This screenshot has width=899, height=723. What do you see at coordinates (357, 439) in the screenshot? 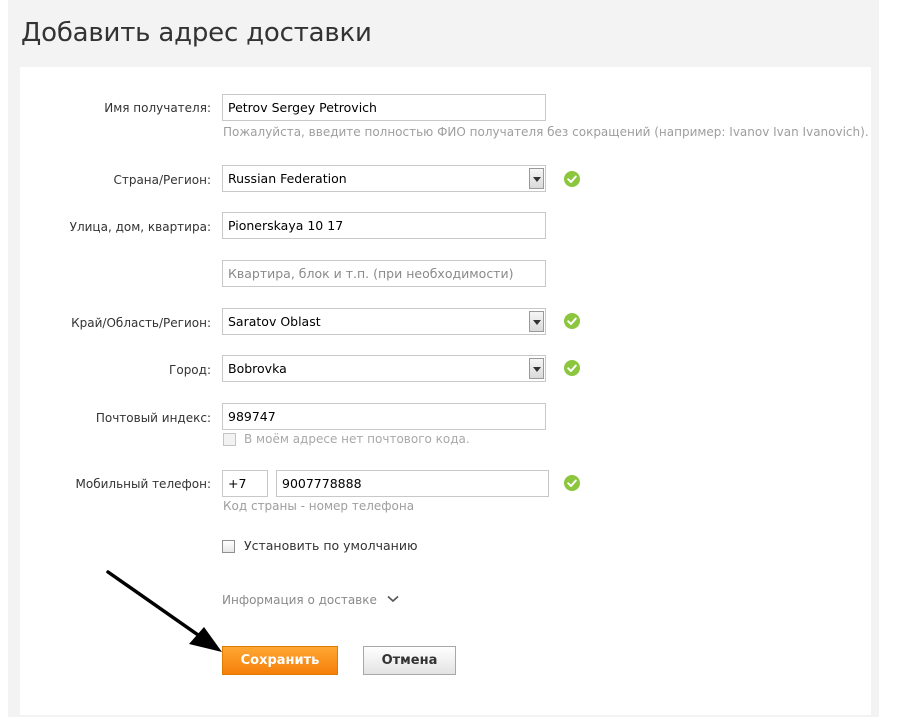
I see `no-postal-label: В моём адресе нет почтового кода.` at bounding box center [357, 439].